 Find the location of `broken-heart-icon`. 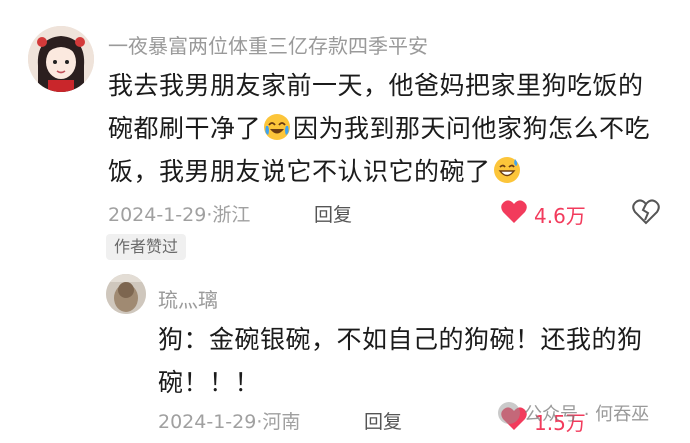

broken-heart-icon is located at coordinates (646, 212).